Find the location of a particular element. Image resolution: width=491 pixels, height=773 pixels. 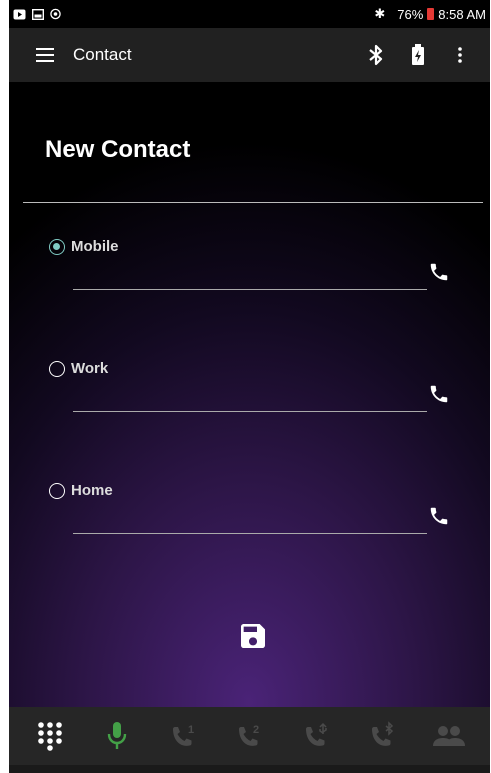

more-options-button is located at coordinates (460, 55).